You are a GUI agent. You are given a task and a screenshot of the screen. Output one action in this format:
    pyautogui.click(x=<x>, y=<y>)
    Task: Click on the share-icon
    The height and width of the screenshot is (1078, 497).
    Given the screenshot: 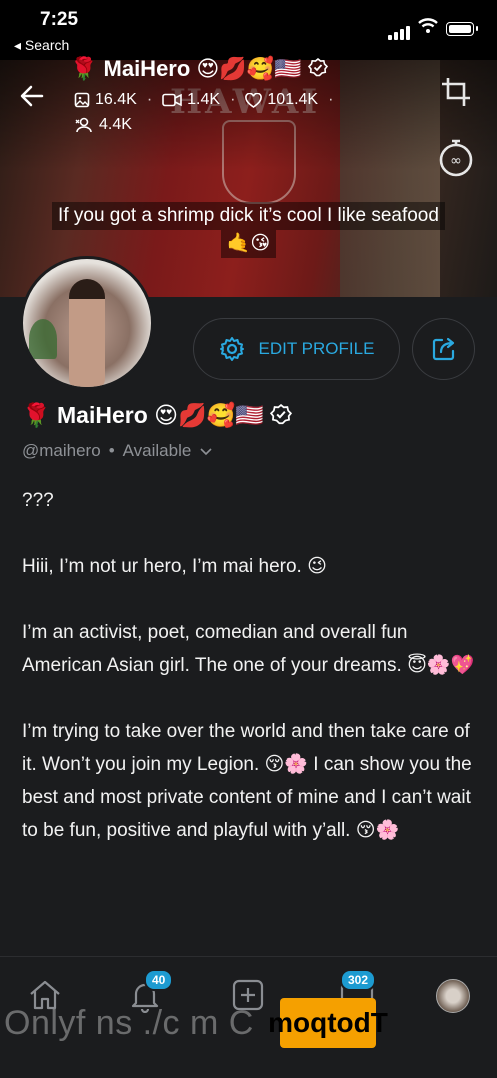 What is the action you would take?
    pyautogui.click(x=443, y=349)
    